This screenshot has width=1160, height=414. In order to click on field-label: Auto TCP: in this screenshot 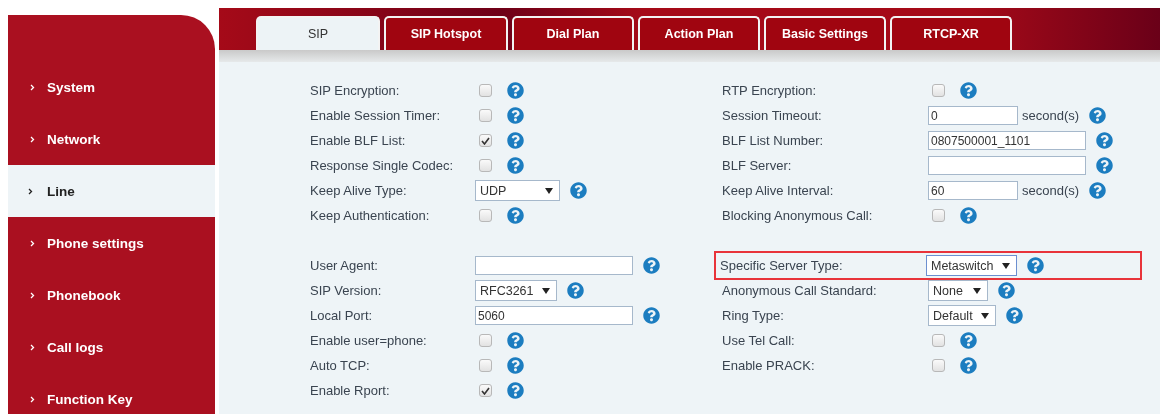, I will do `click(340, 365)`.